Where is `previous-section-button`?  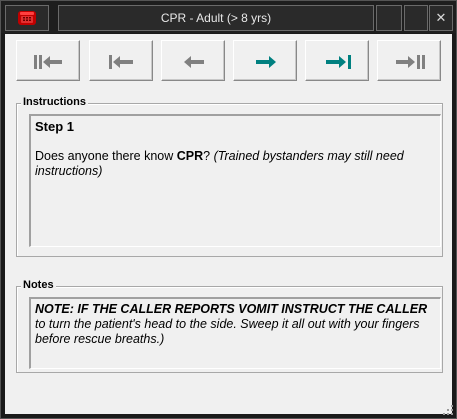 previous-section-button is located at coordinates (121, 60).